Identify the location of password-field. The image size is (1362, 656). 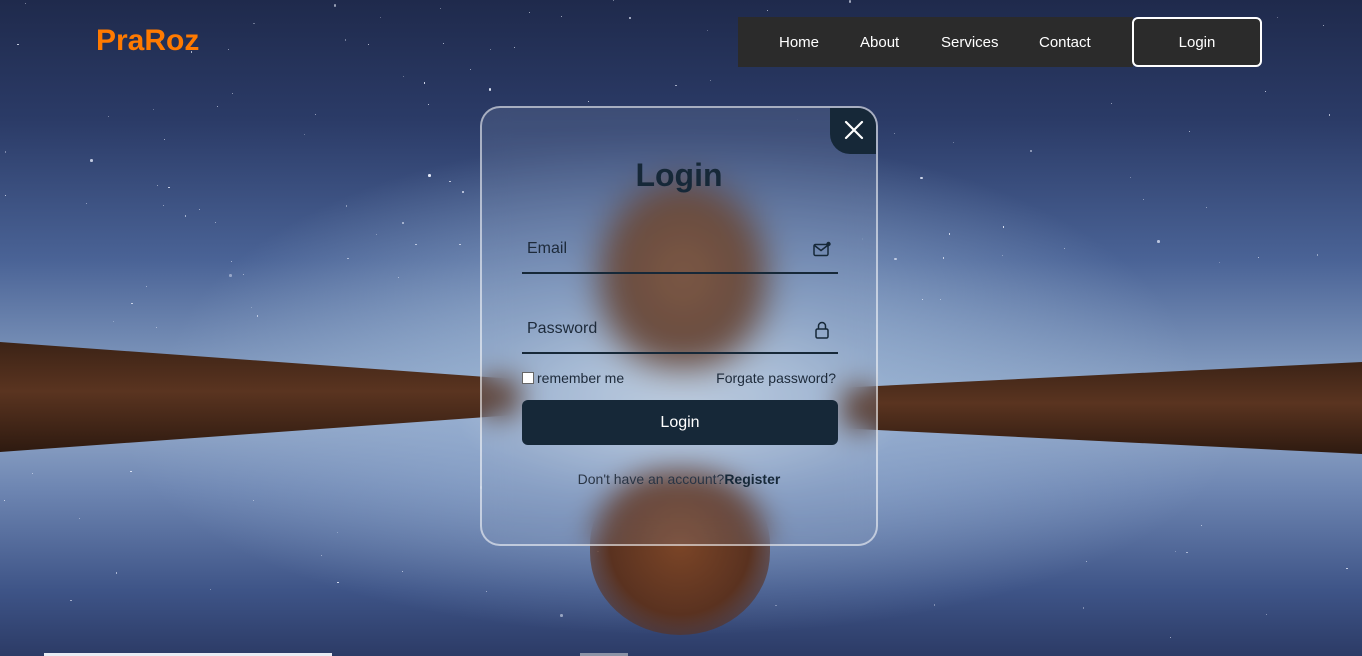
(680, 330).